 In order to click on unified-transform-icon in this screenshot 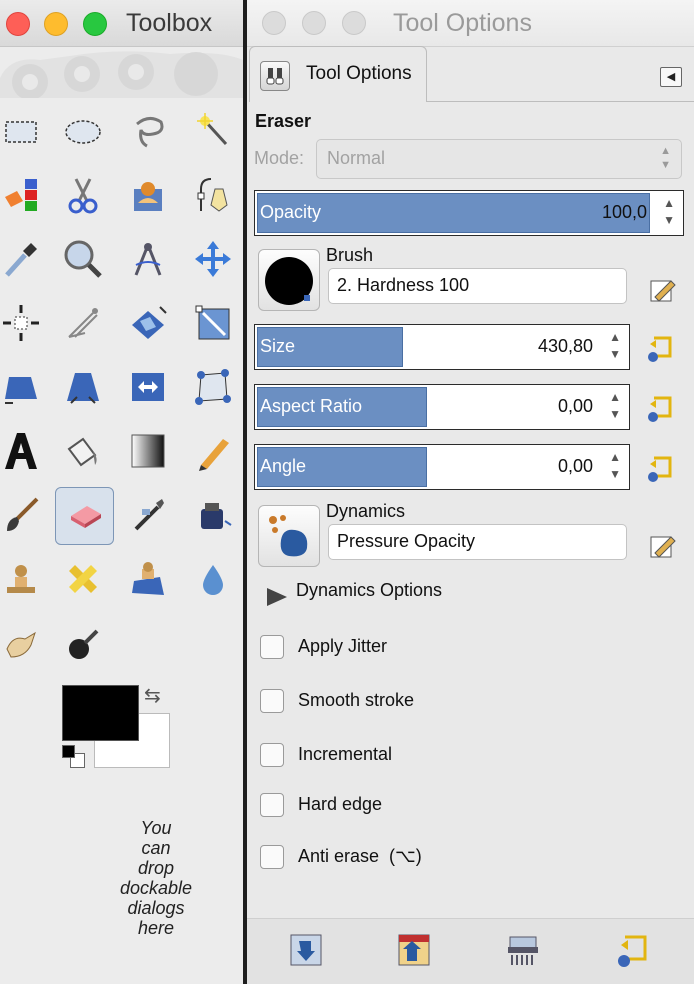, I will do `click(148, 323)`.